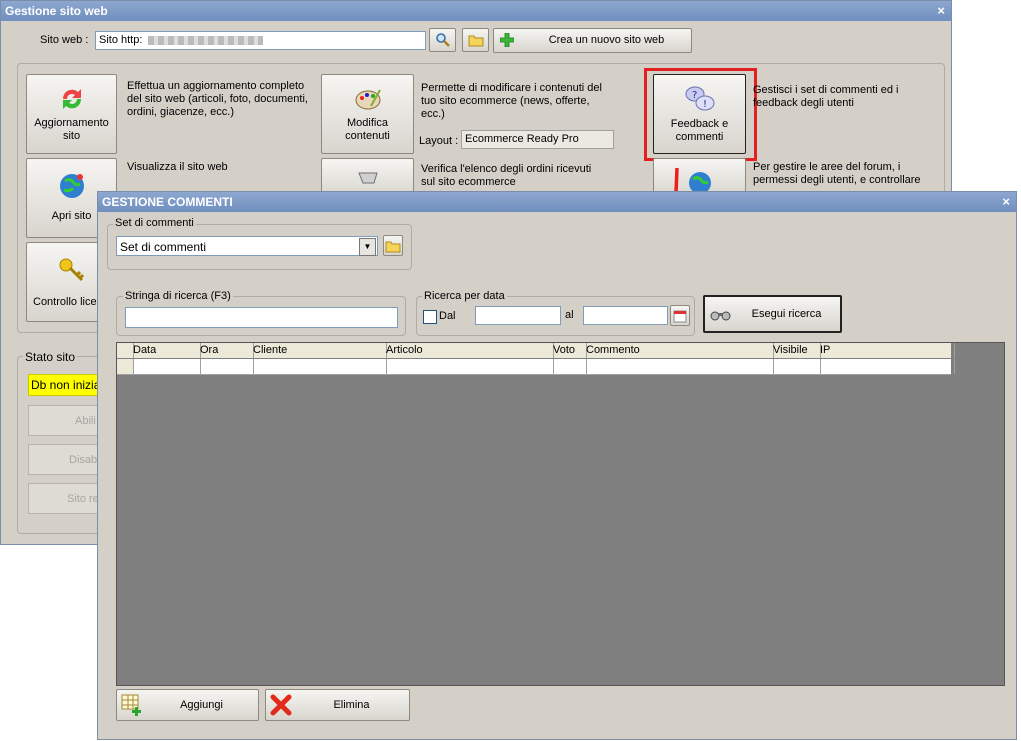  I want to click on open-set-button, so click(393, 245).